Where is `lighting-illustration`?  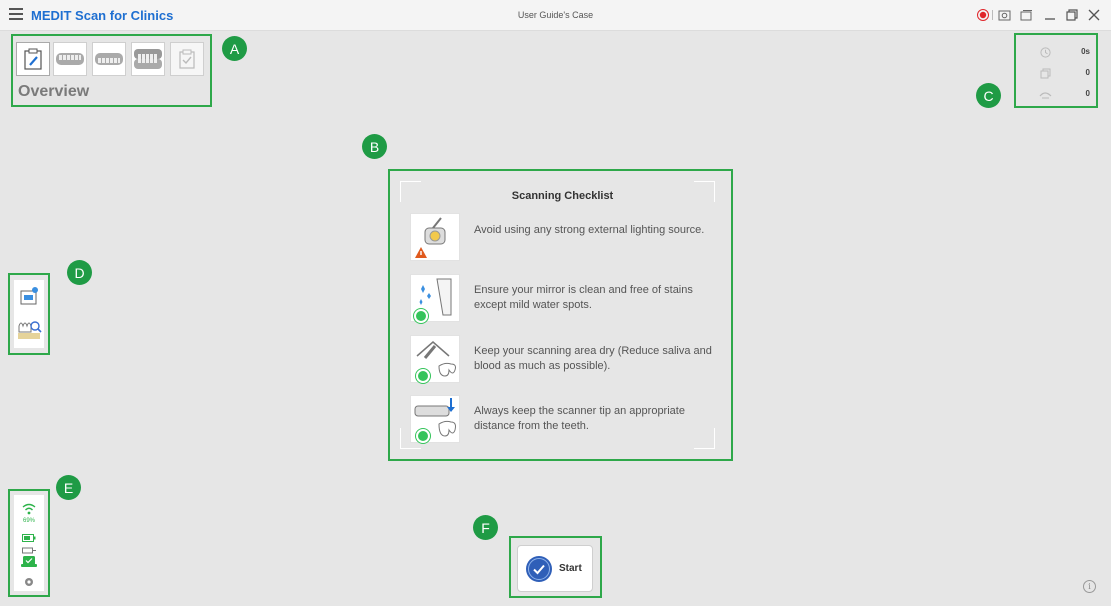 lighting-illustration is located at coordinates (435, 237).